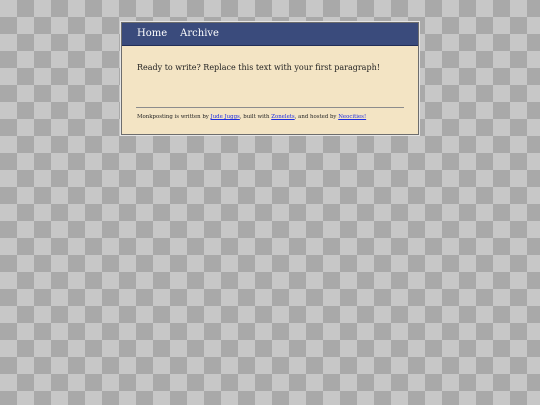  What do you see at coordinates (152, 34) in the screenshot?
I see `nav-home-link: Home` at bounding box center [152, 34].